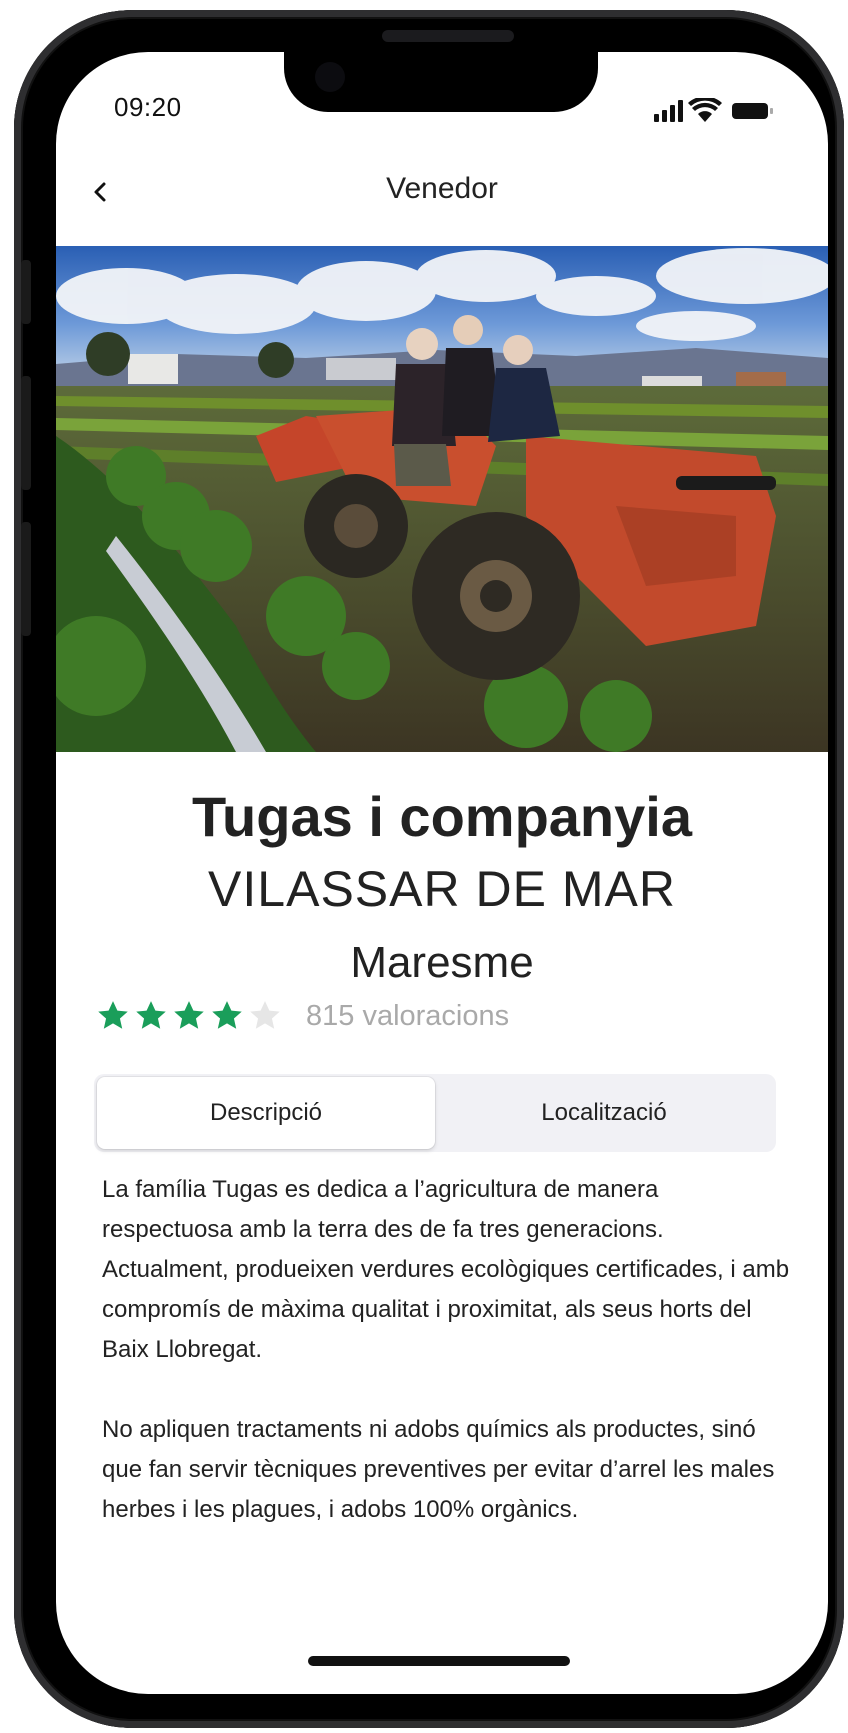 The height and width of the screenshot is (1733, 848). I want to click on tab-description: Descripció, so click(266, 1113).